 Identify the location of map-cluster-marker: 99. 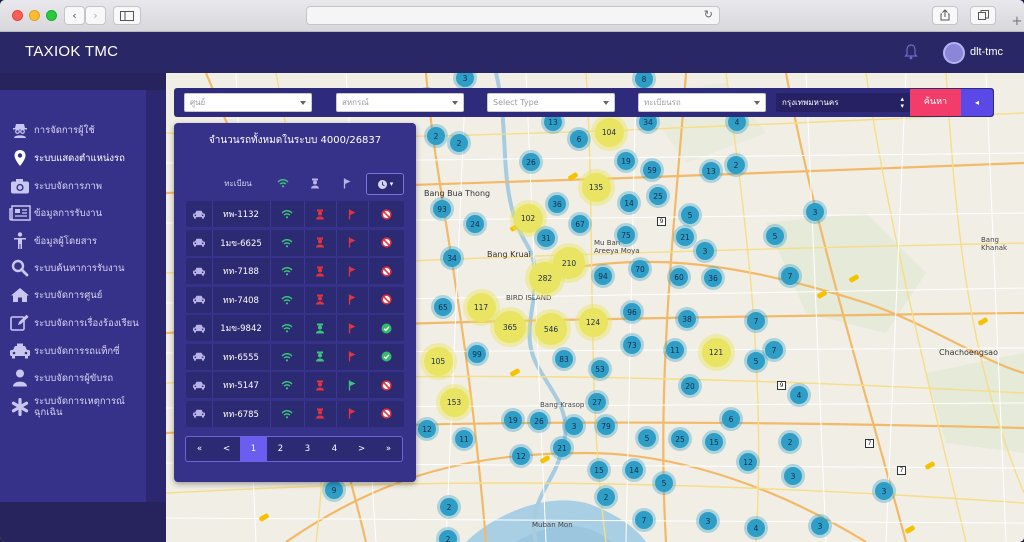
(477, 354).